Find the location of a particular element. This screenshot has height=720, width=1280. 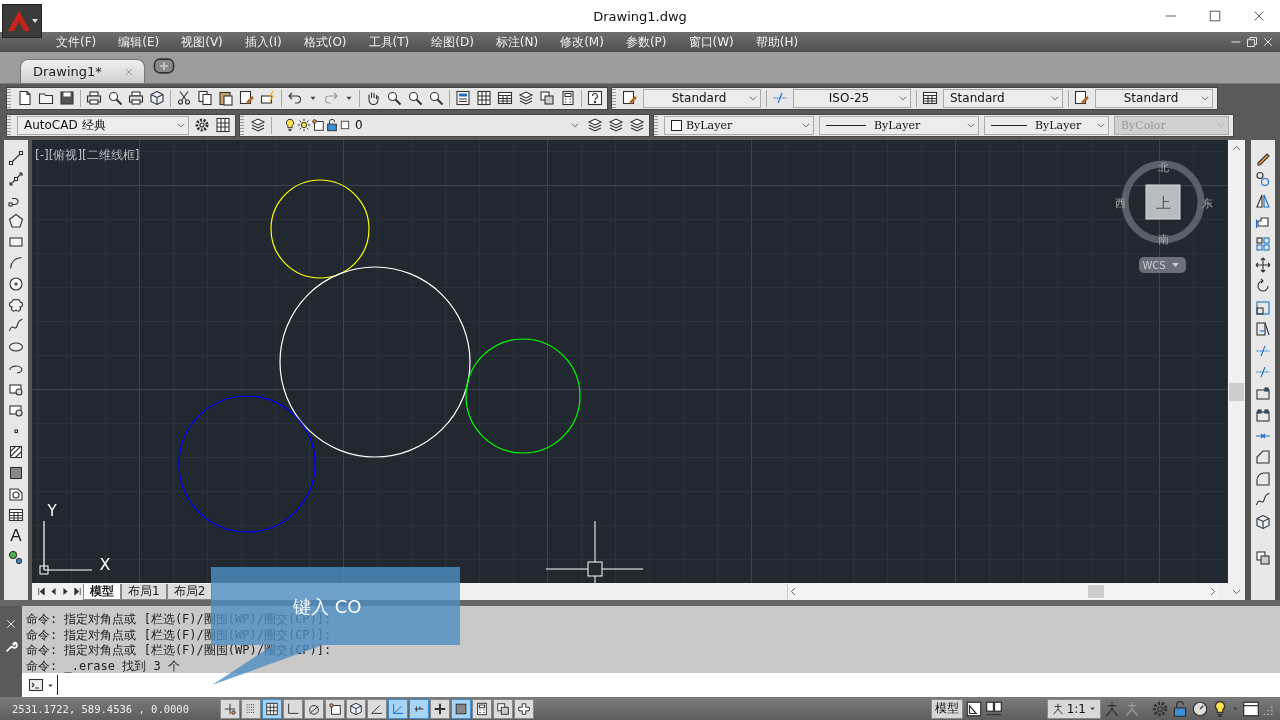

wrench-icon is located at coordinates (11, 647).